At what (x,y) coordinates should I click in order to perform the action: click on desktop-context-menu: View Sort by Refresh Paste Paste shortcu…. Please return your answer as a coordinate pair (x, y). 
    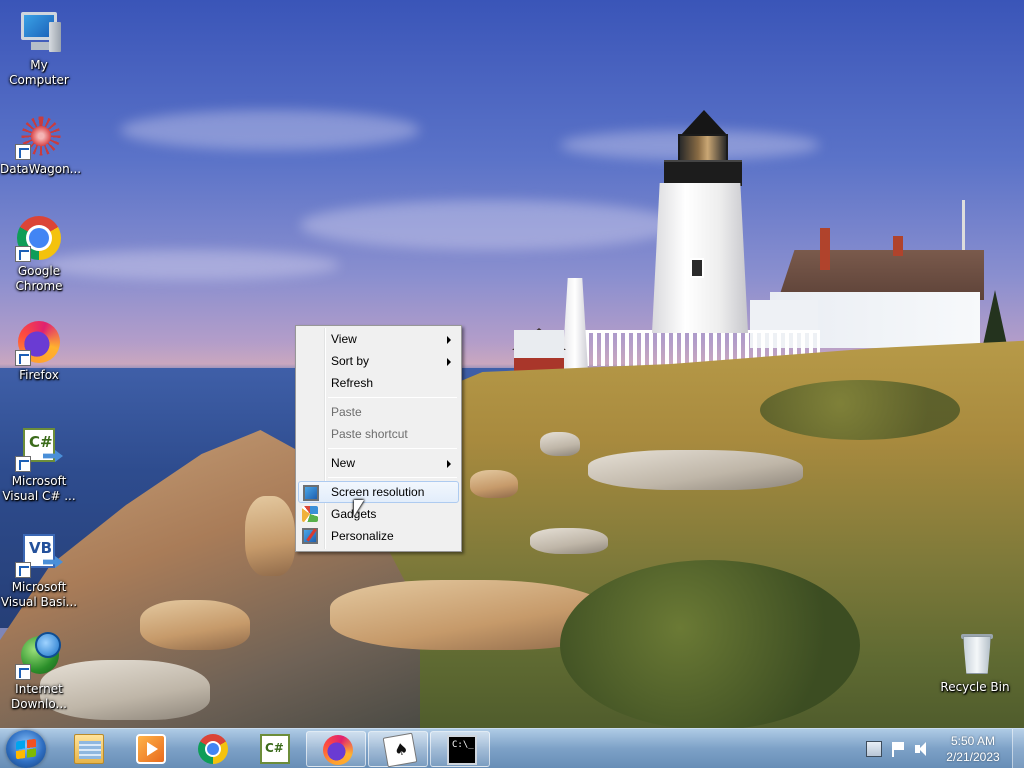
    Looking at the image, I should click on (378, 438).